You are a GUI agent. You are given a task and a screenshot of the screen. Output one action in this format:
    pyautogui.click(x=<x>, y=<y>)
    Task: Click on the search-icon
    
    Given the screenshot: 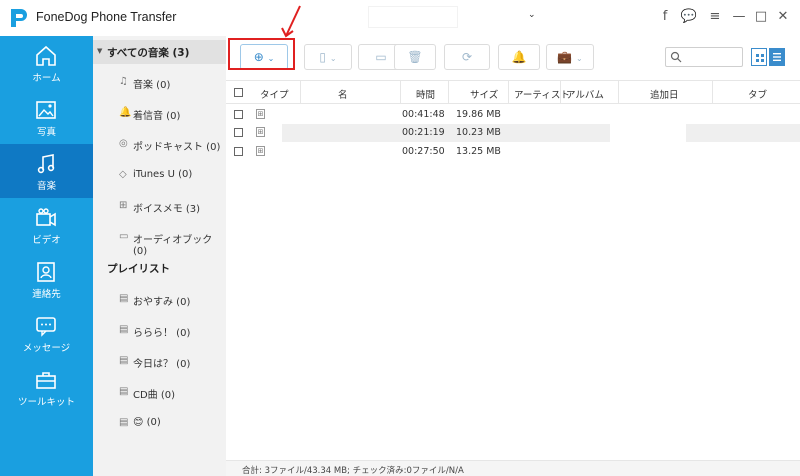 What is the action you would take?
    pyautogui.click(x=676, y=57)
    